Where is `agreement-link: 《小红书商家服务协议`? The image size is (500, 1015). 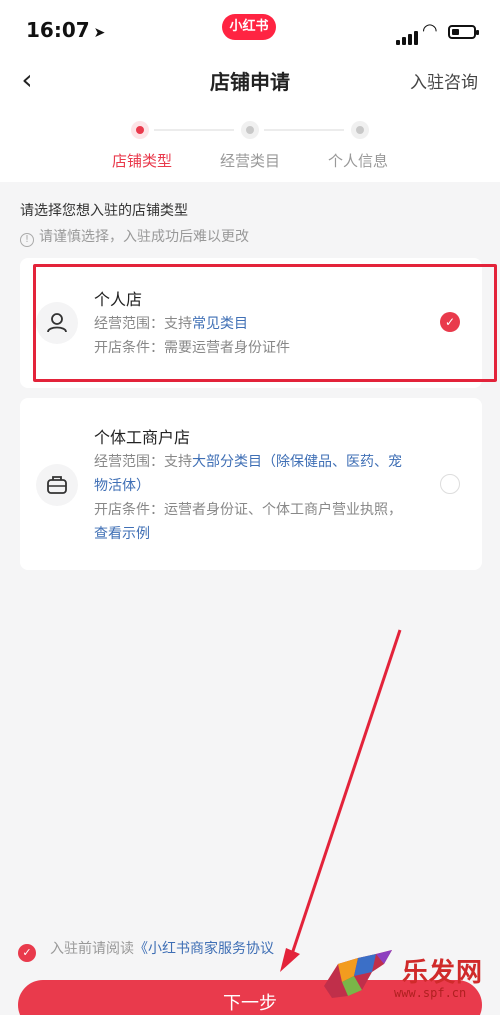
agreement-link: 《小红书商家服务协议 is located at coordinates (204, 949).